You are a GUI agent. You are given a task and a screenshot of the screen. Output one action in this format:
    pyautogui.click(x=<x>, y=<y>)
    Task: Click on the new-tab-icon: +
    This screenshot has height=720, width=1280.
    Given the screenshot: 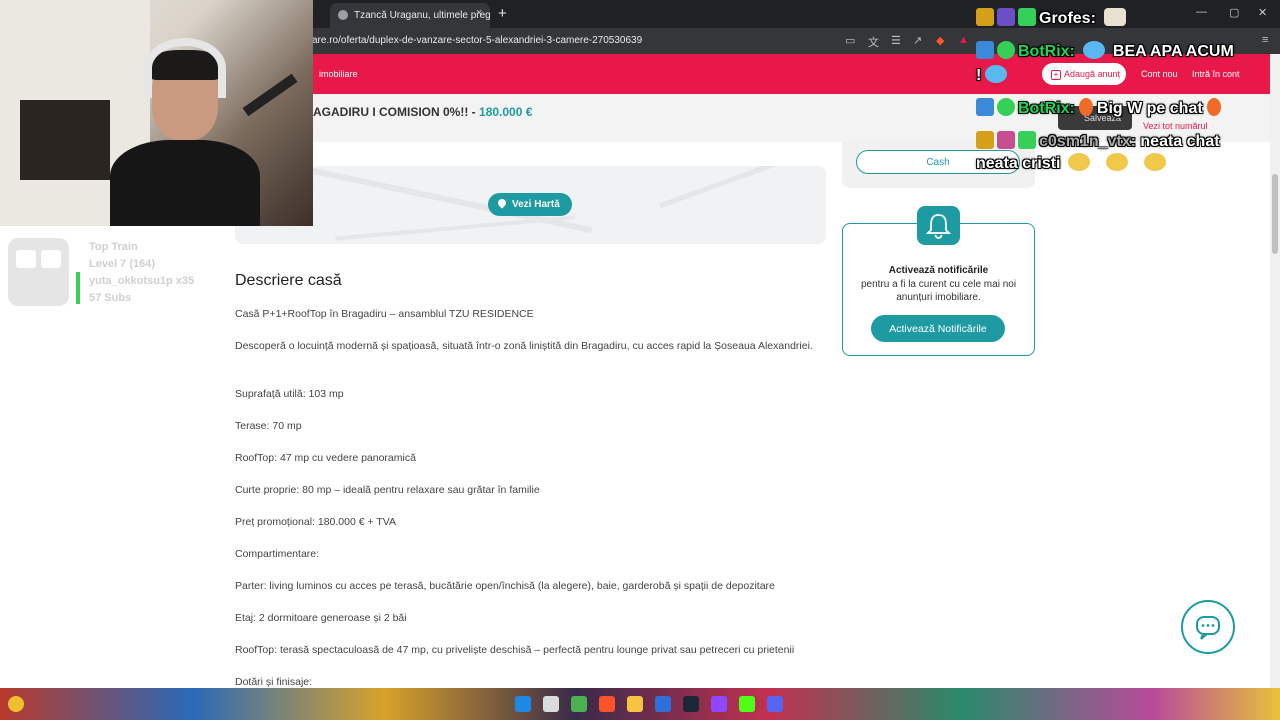 What is the action you would take?
    pyautogui.click(x=502, y=13)
    